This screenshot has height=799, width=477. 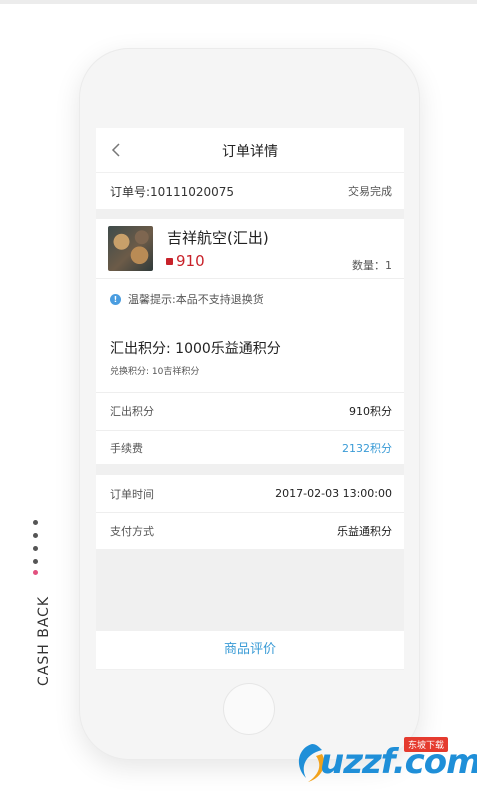 I want to click on order-number: 订单号:10111020075, so click(x=172, y=191).